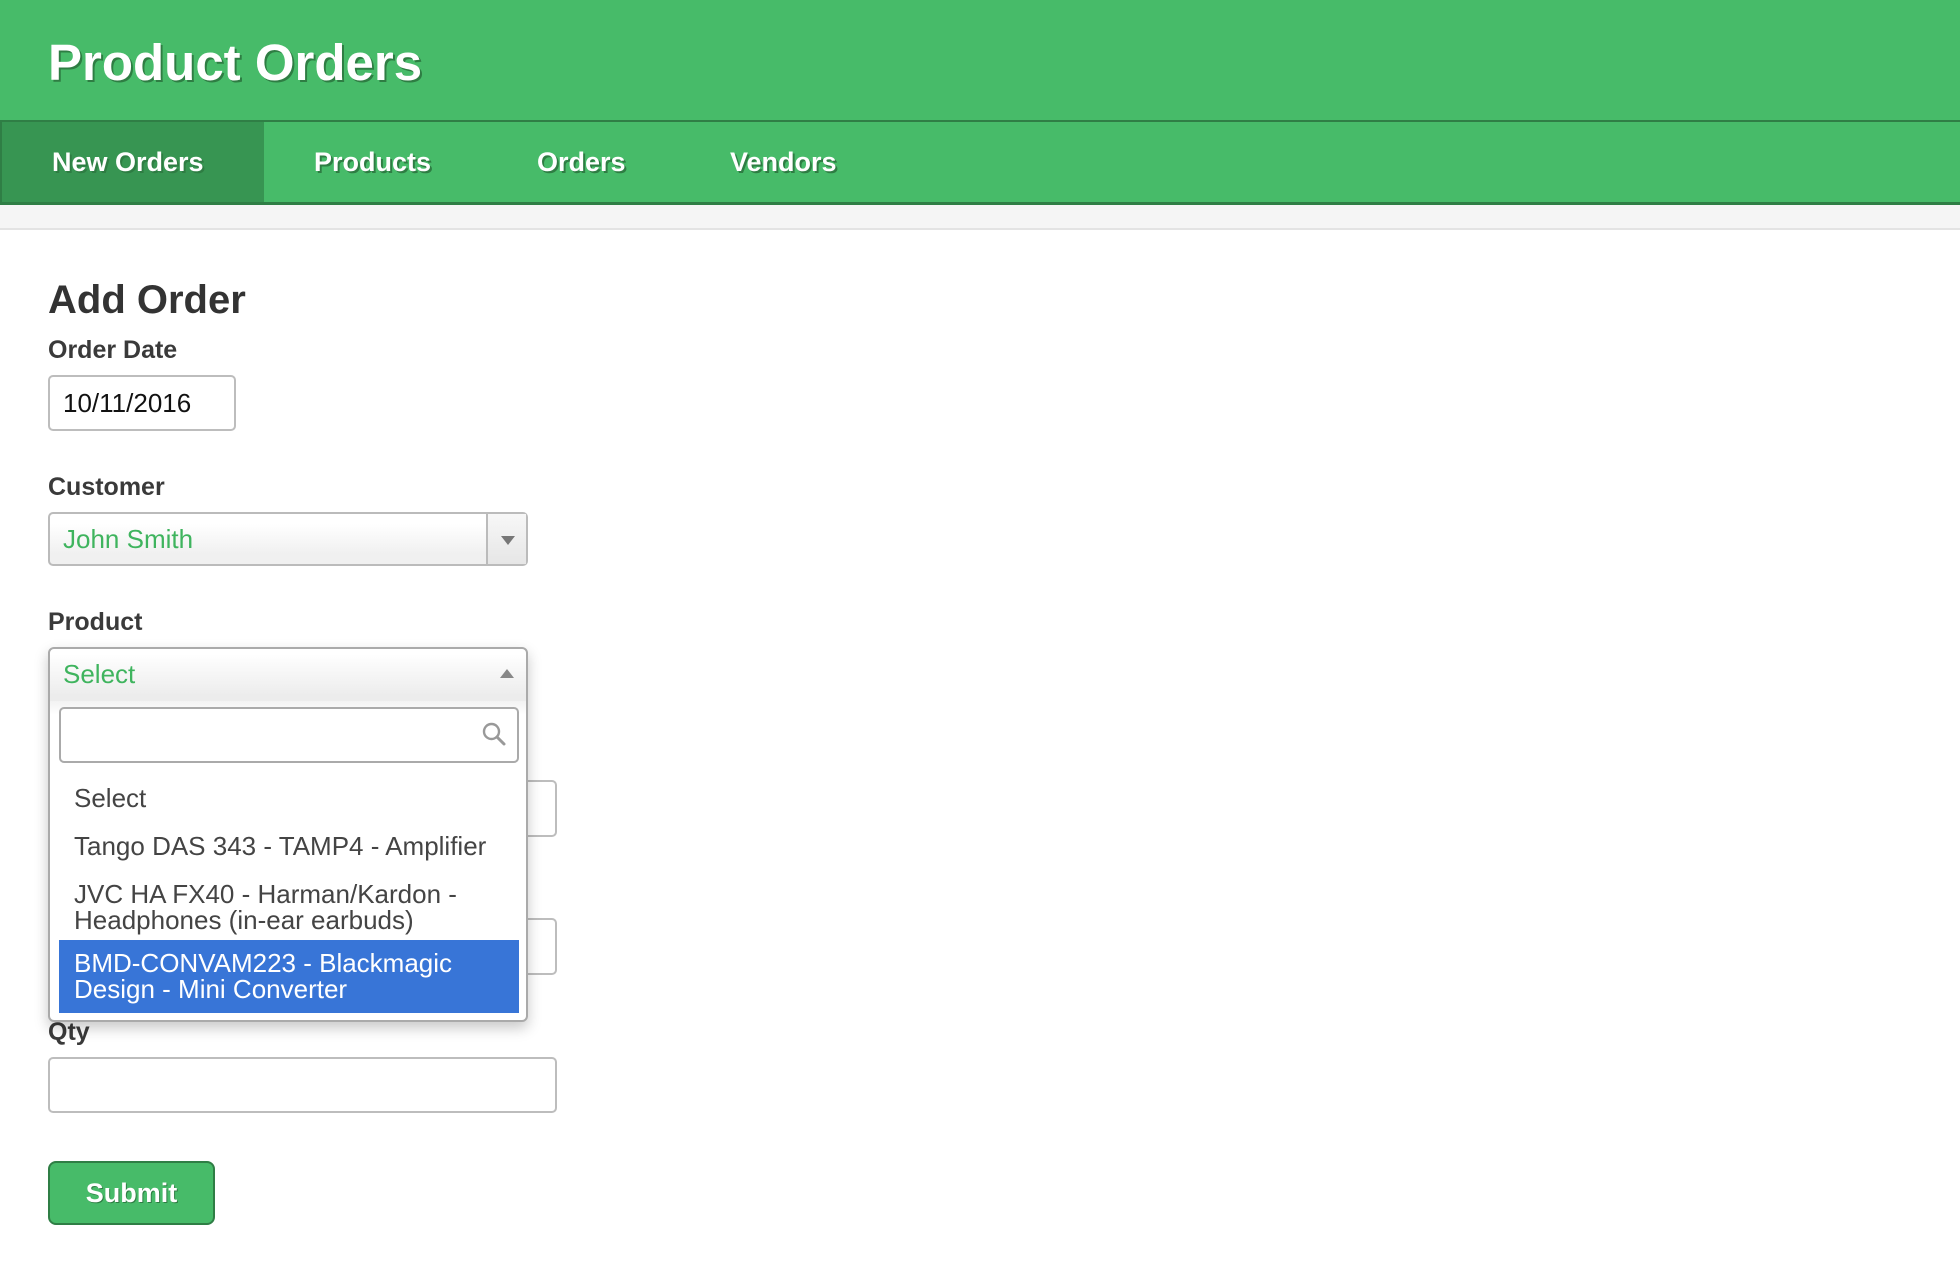 Image resolution: width=1960 pixels, height=1282 pixels. I want to click on product-search-box, so click(289, 735).